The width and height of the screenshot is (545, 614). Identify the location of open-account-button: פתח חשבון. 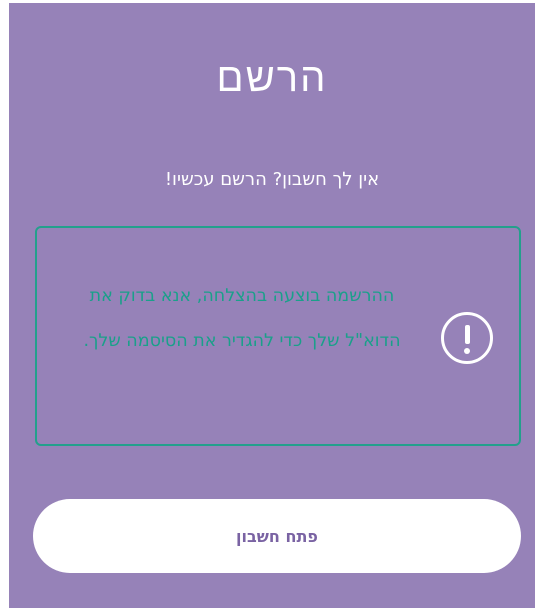
(277, 536).